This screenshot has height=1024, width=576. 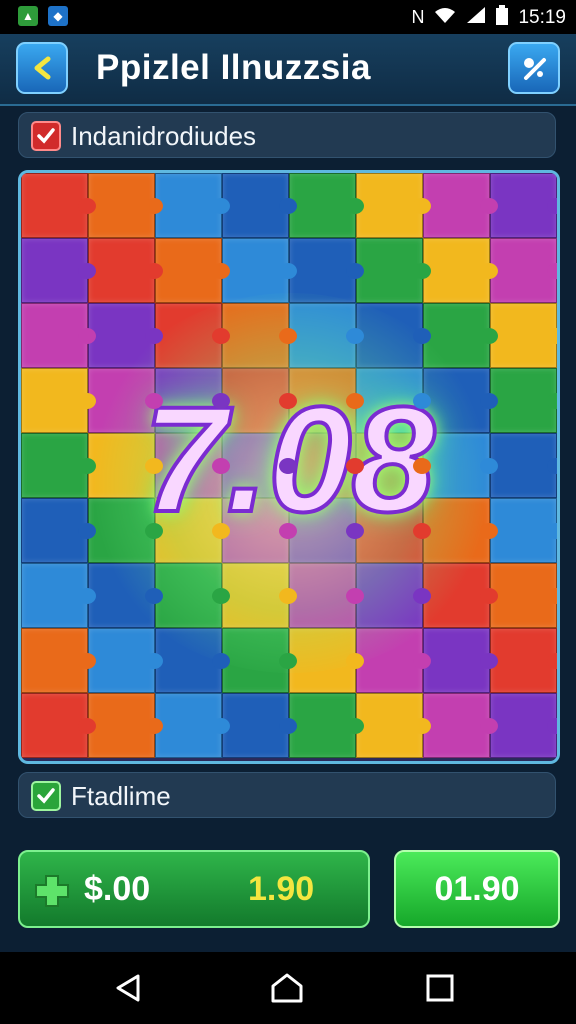 What do you see at coordinates (128, 988) in the screenshot?
I see `nav-back-icon` at bounding box center [128, 988].